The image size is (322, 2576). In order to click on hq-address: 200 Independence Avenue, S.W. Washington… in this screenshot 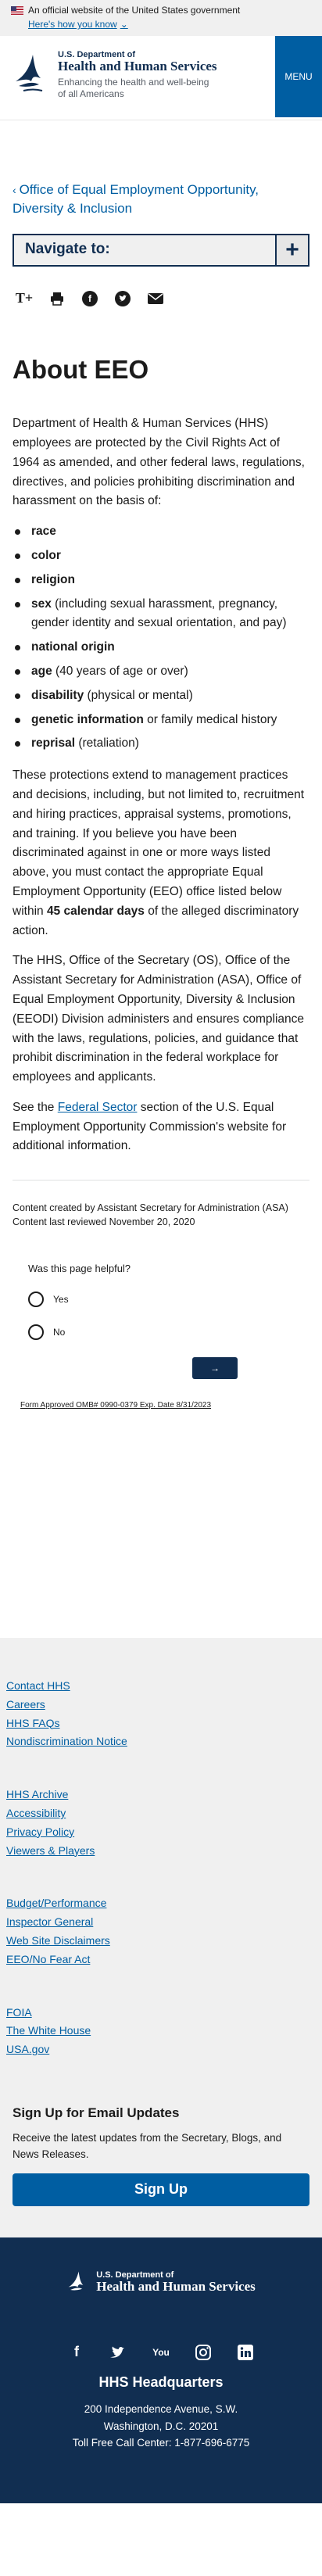, I will do `click(161, 2425)`.